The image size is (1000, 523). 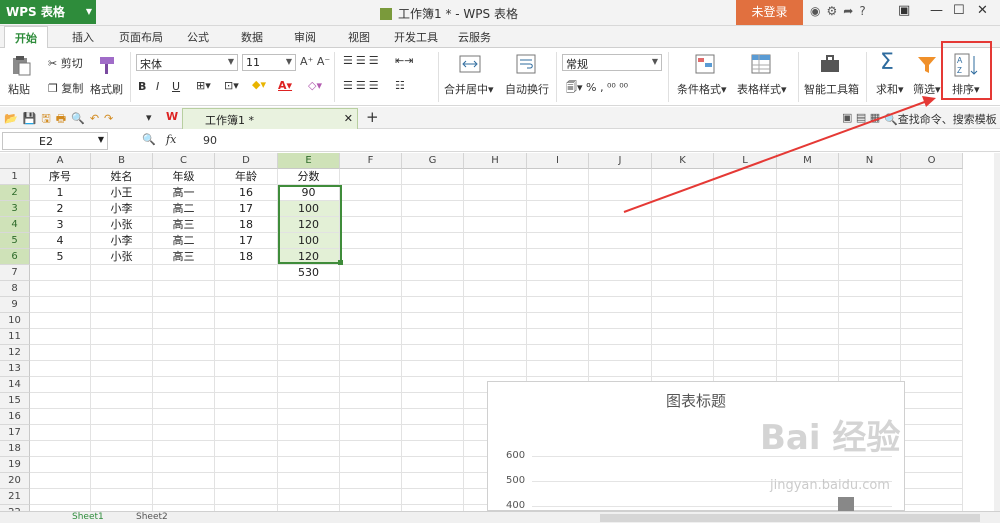 I want to click on row-header: 21, so click(x=15, y=497).